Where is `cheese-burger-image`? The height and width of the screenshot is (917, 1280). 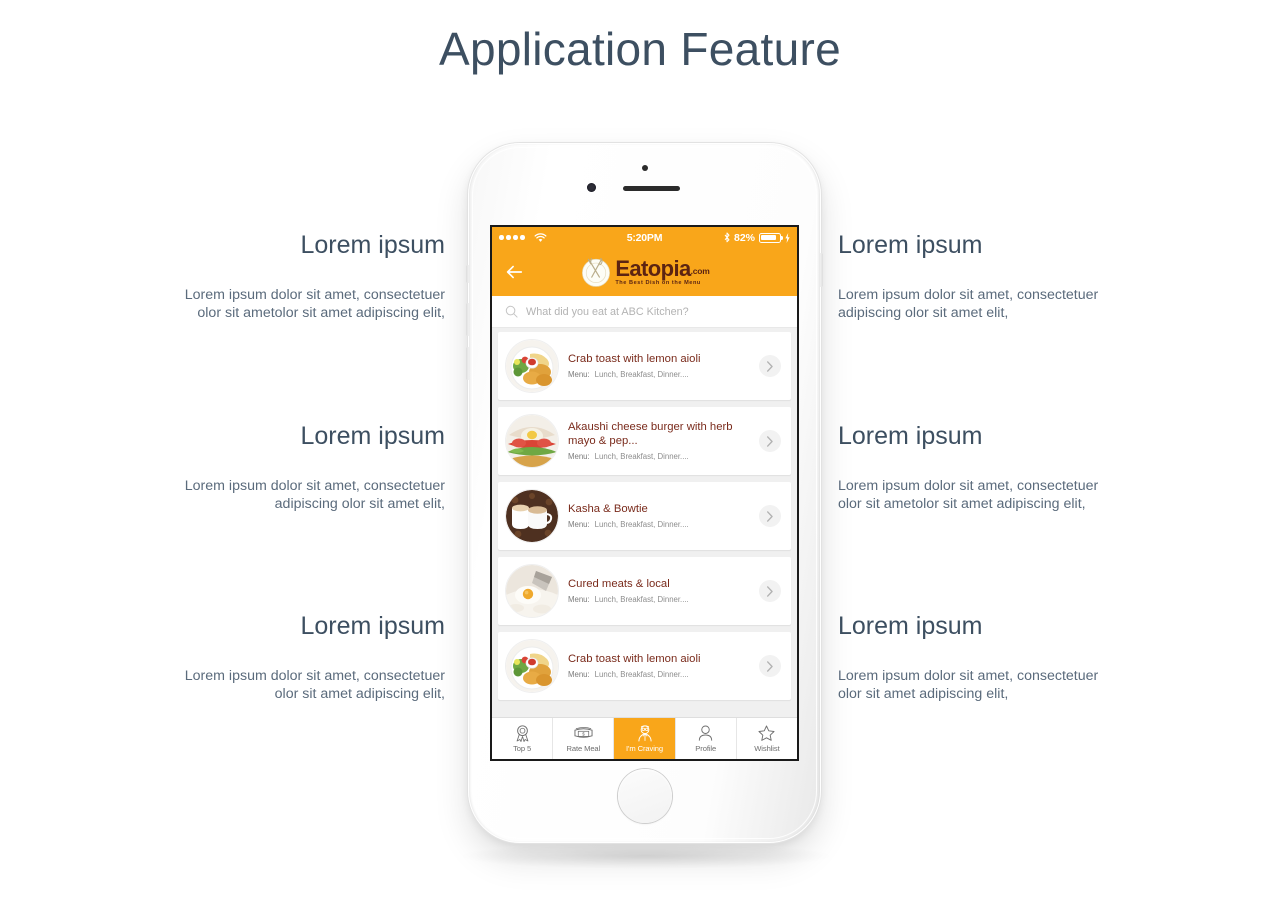 cheese-burger-image is located at coordinates (532, 441).